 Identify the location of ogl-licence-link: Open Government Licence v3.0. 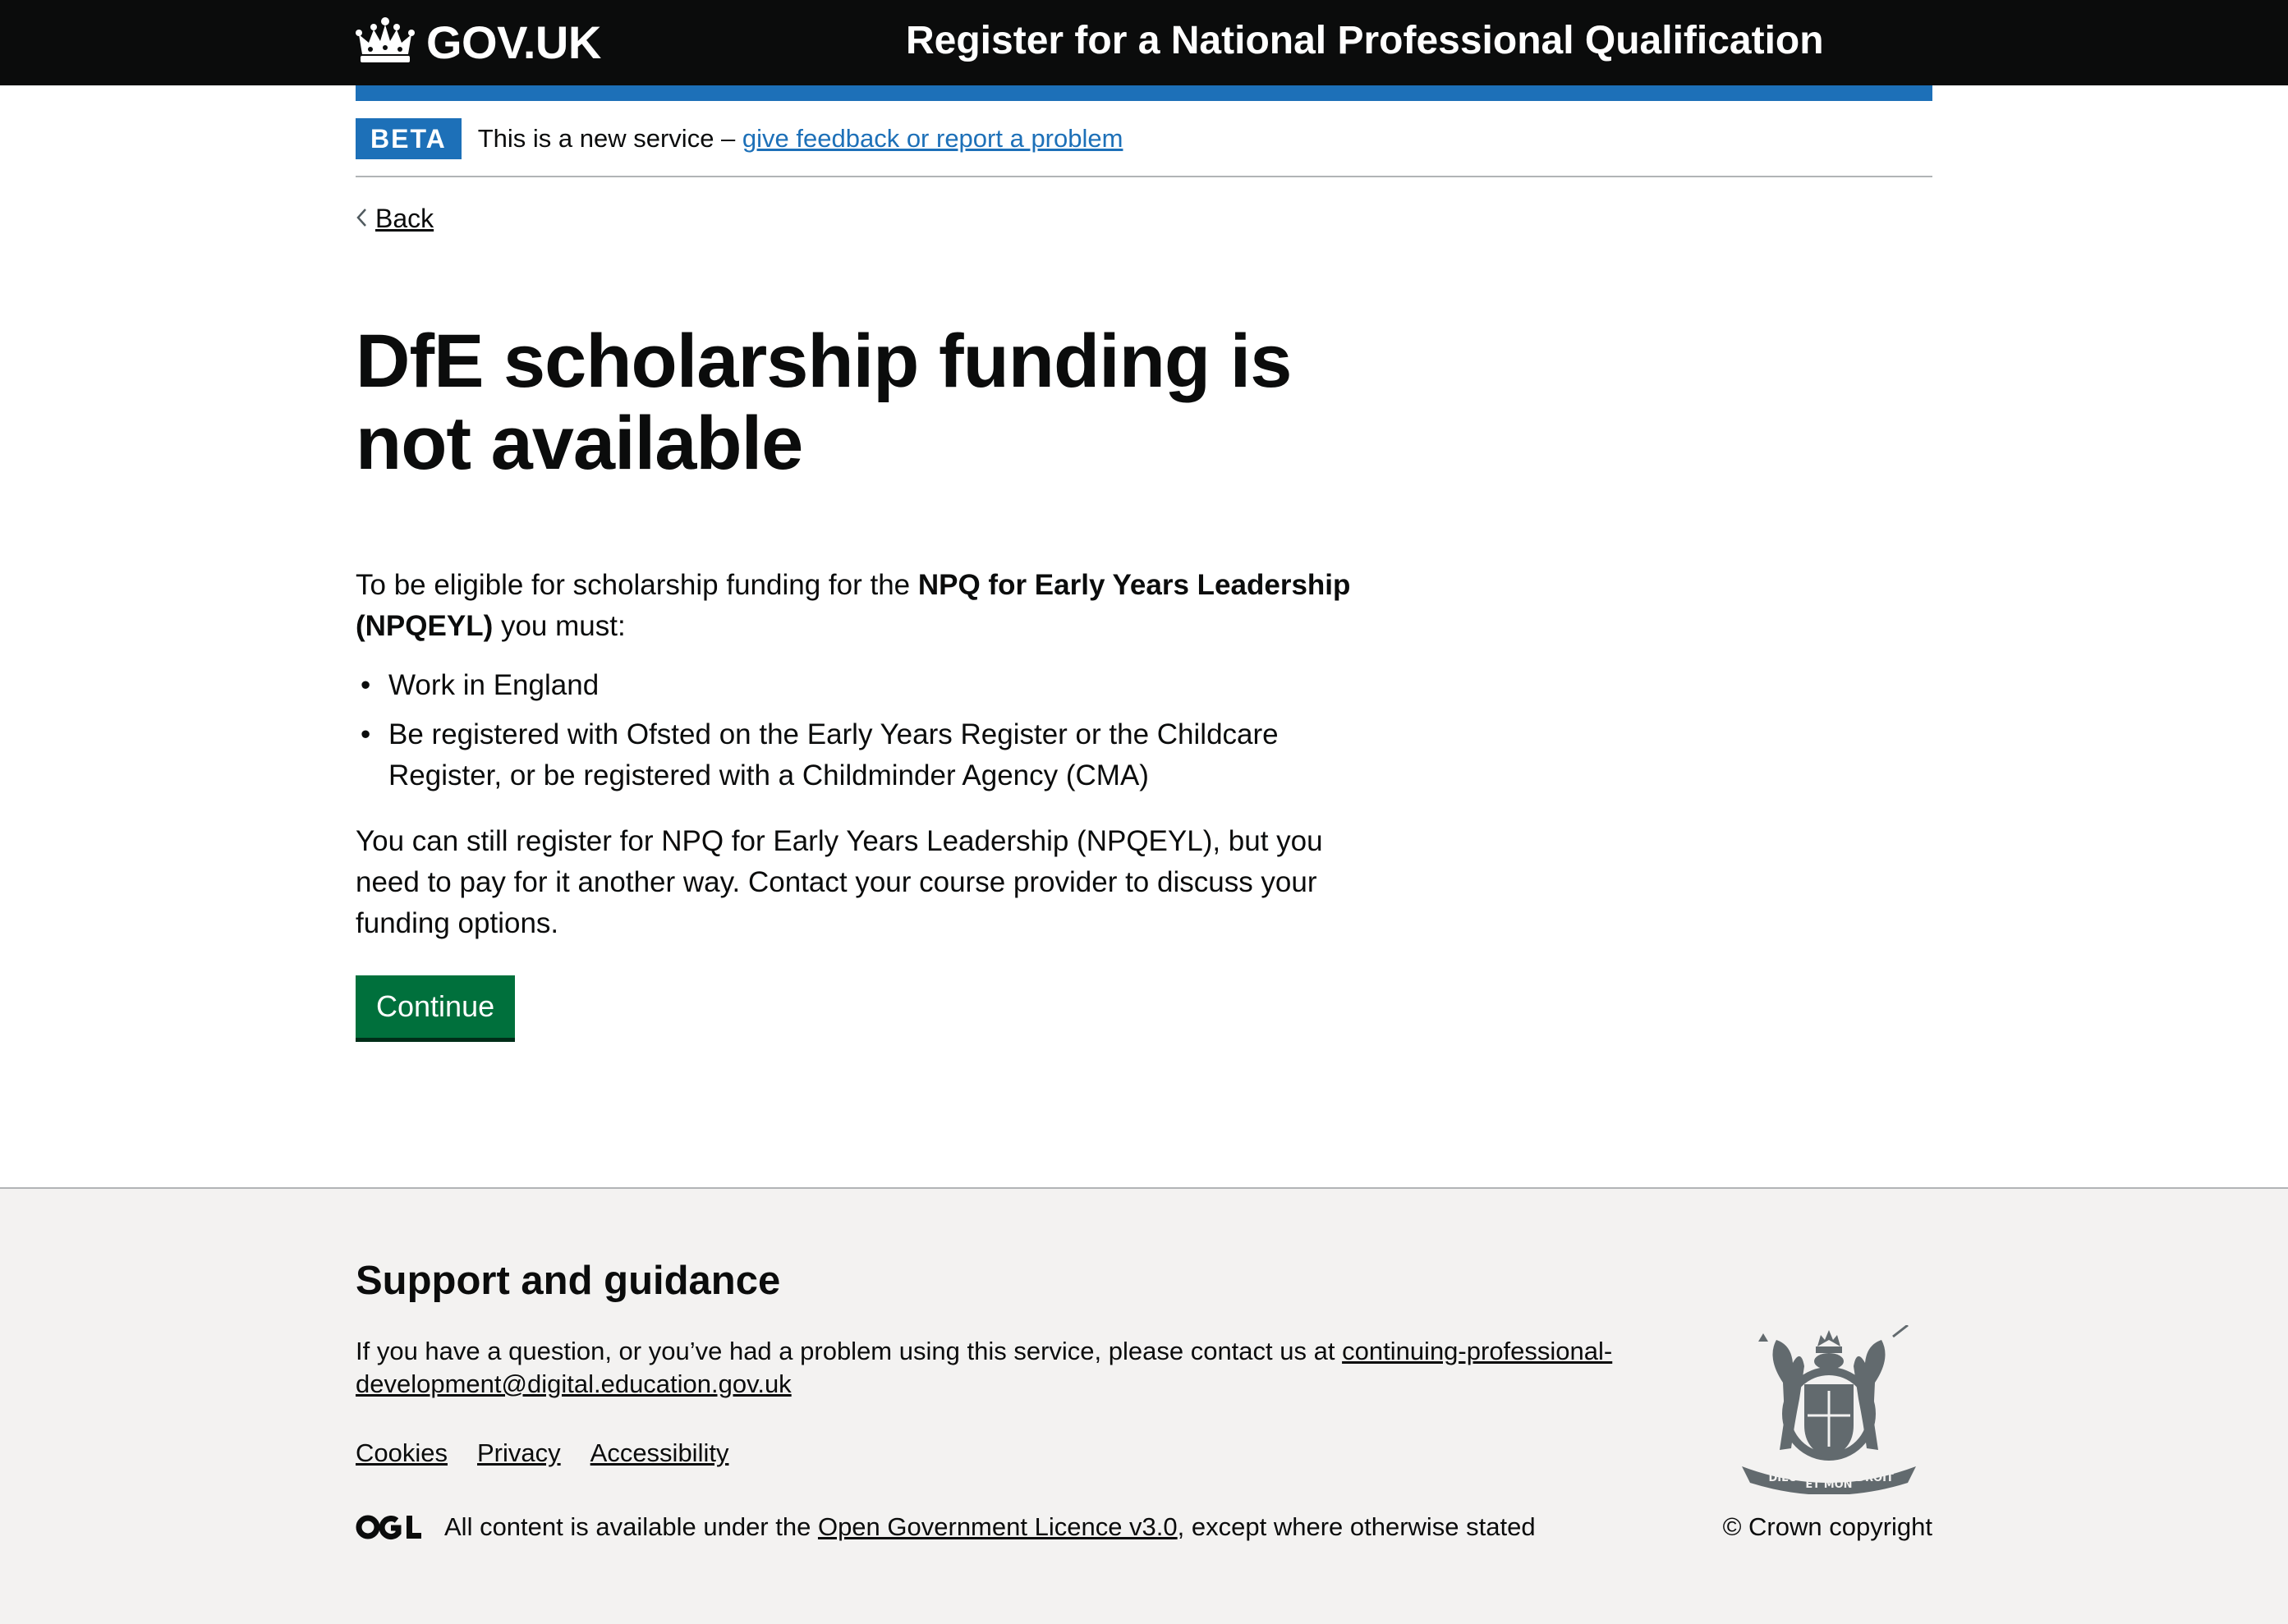
(998, 1526).